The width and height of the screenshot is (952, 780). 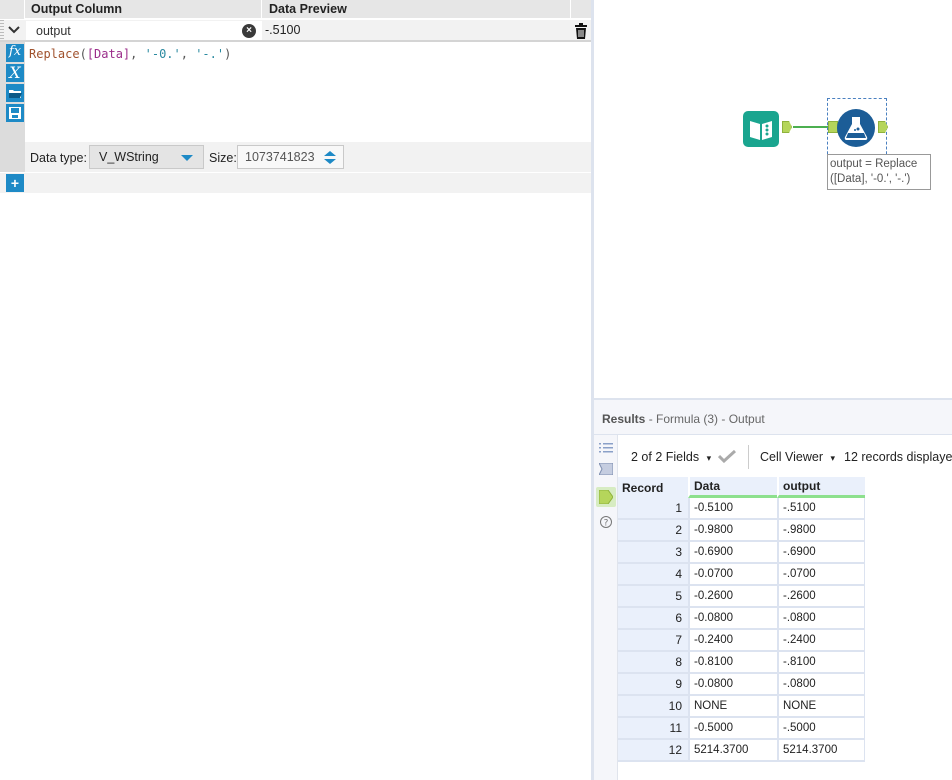 What do you see at coordinates (653, 751) in the screenshot?
I see `record-cell: 12` at bounding box center [653, 751].